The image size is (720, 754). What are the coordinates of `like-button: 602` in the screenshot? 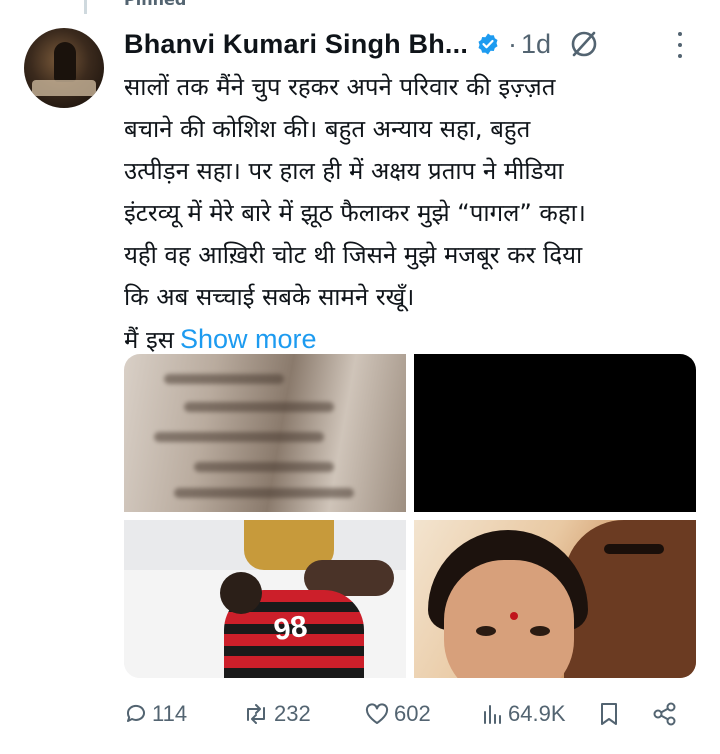 It's located at (397, 714).